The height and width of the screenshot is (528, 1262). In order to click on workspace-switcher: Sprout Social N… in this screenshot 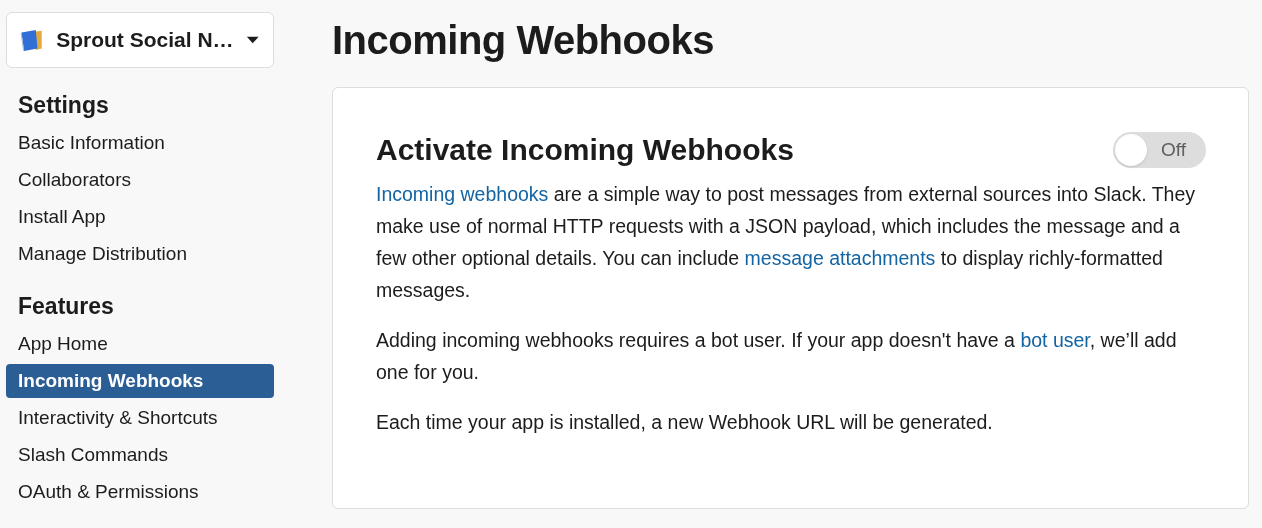, I will do `click(140, 40)`.